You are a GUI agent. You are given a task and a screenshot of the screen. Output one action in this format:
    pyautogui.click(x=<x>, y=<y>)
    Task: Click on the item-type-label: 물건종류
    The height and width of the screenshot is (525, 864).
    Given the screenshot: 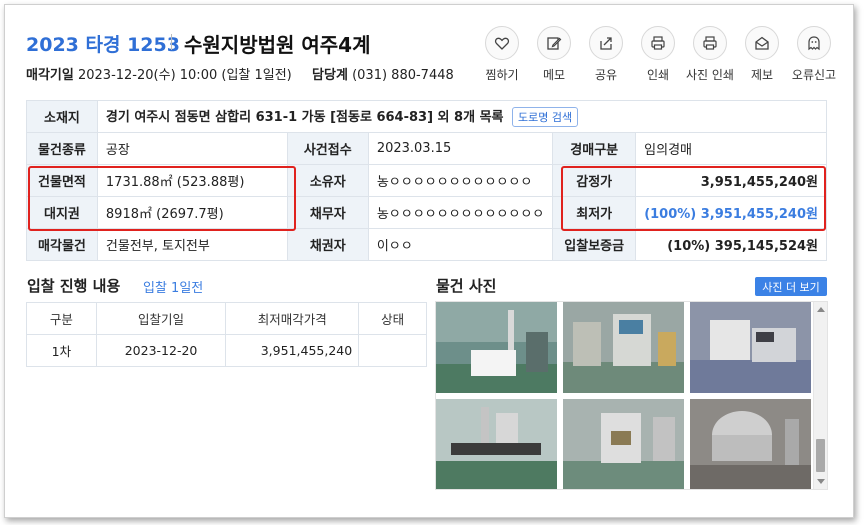 What is the action you would take?
    pyautogui.click(x=62, y=148)
    